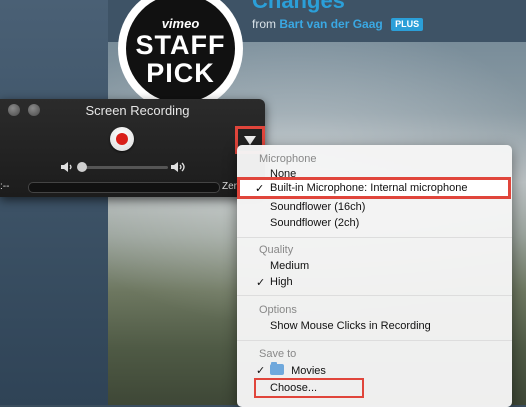  Describe the element at coordinates (180, 23) in the screenshot. I see `staff-pick-vimeo-text: vimeo` at that location.